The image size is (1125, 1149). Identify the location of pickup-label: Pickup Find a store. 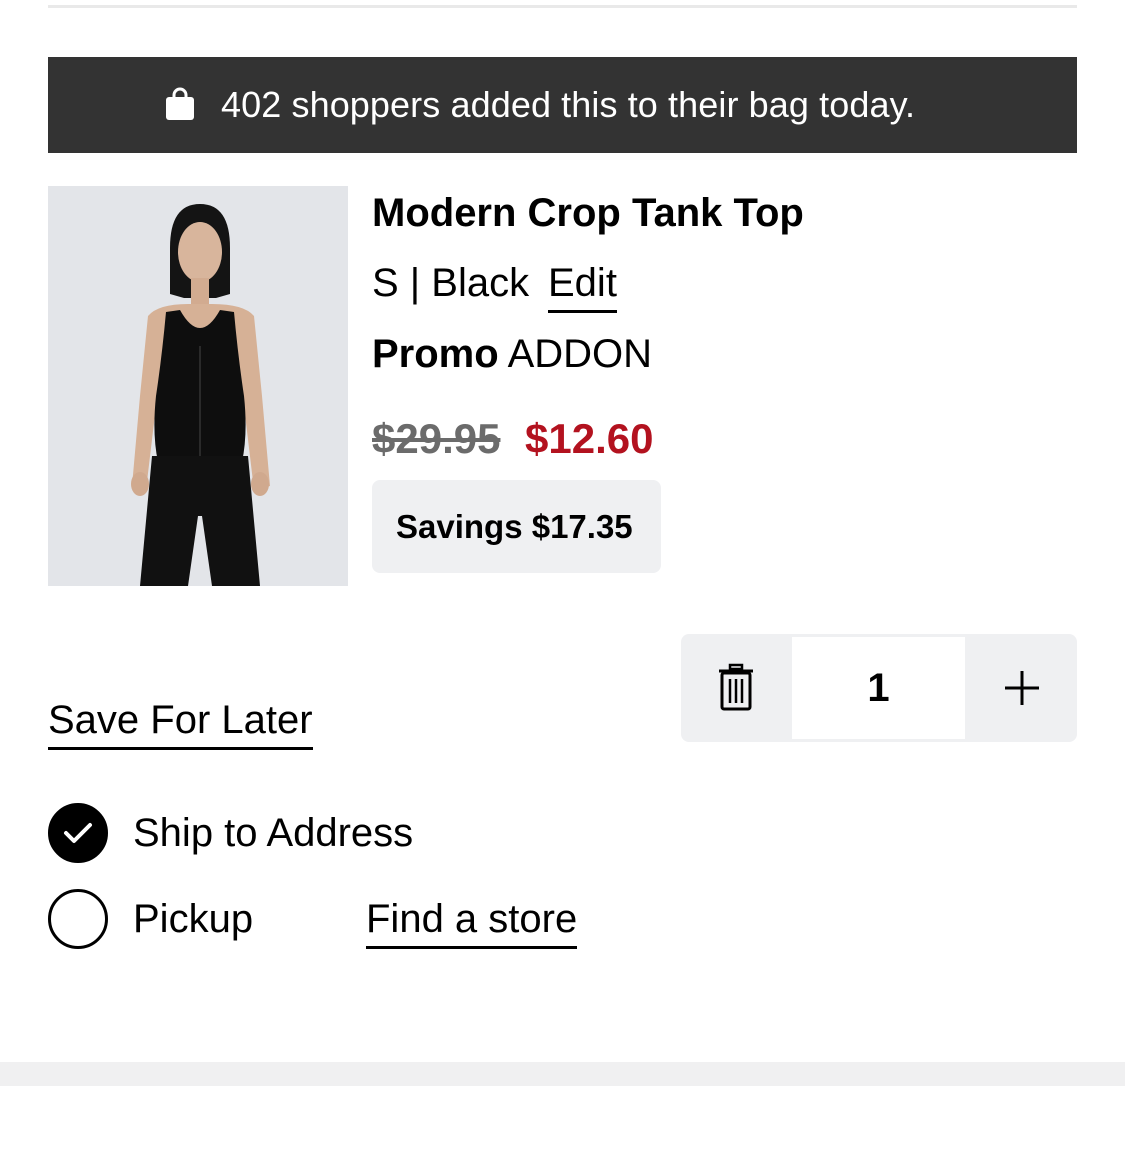
(355, 919).